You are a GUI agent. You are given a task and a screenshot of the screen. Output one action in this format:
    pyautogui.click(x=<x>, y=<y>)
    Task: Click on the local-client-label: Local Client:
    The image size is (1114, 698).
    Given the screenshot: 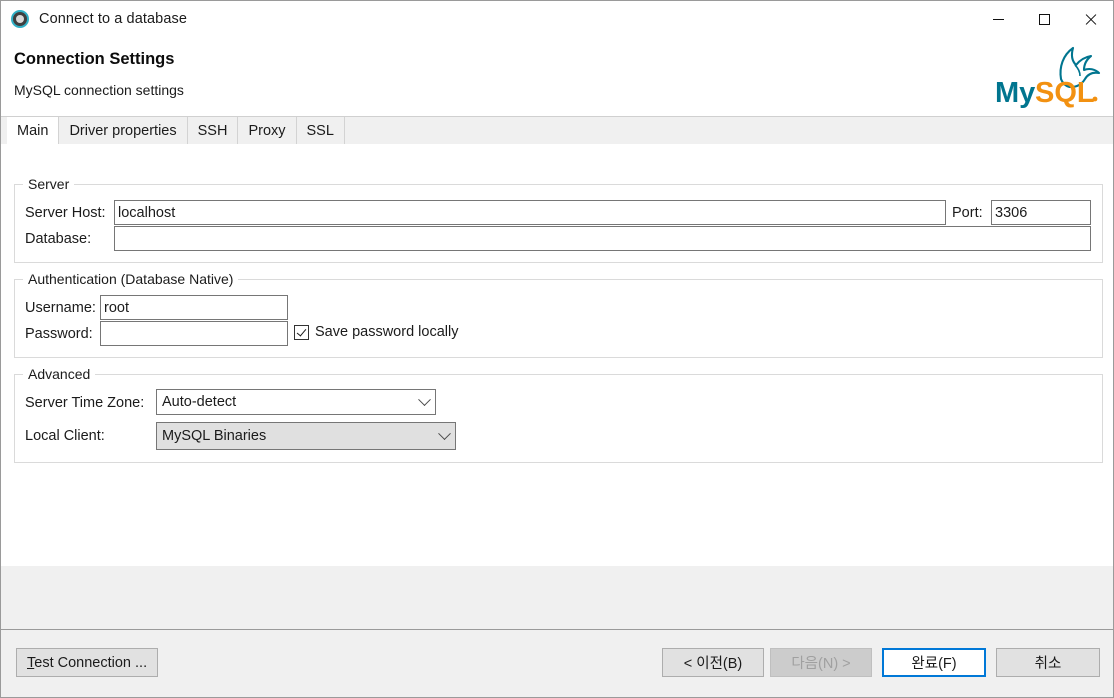 What is the action you would take?
    pyautogui.click(x=65, y=436)
    